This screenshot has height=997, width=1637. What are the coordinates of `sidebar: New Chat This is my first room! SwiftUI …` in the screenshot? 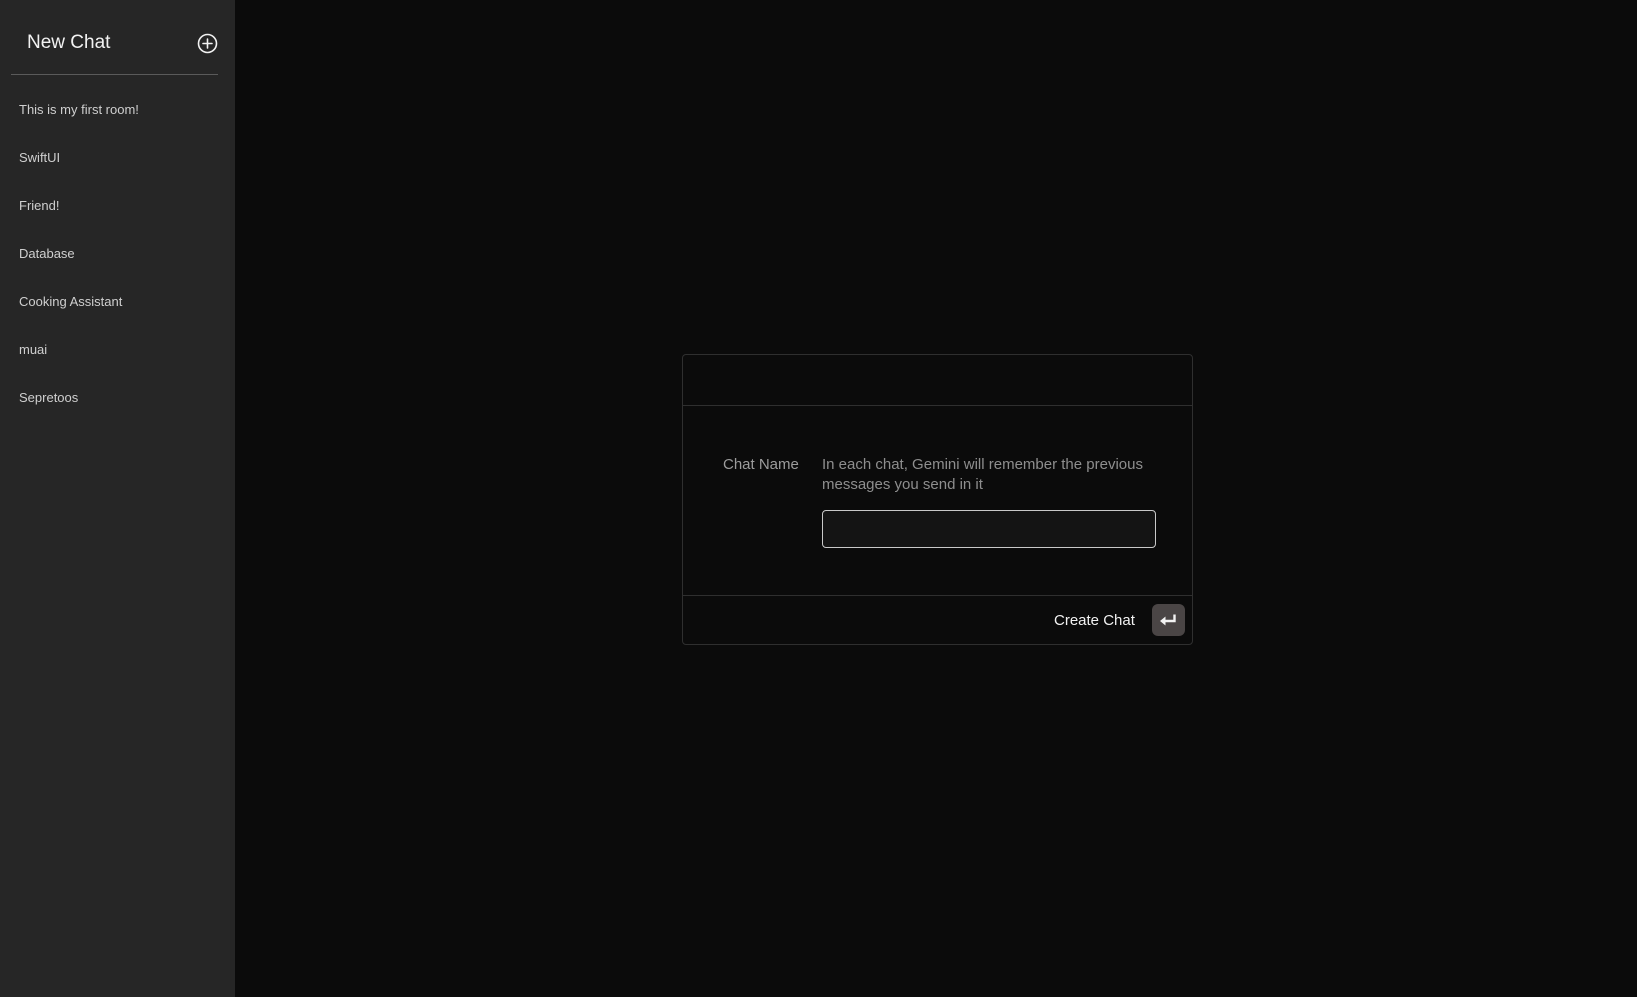 It's located at (117, 498).